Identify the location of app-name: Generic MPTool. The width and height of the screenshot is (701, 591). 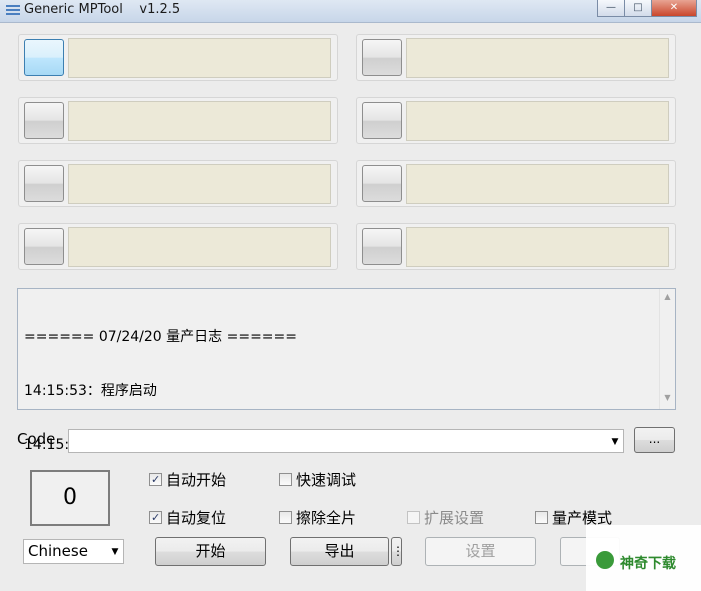
(73, 9).